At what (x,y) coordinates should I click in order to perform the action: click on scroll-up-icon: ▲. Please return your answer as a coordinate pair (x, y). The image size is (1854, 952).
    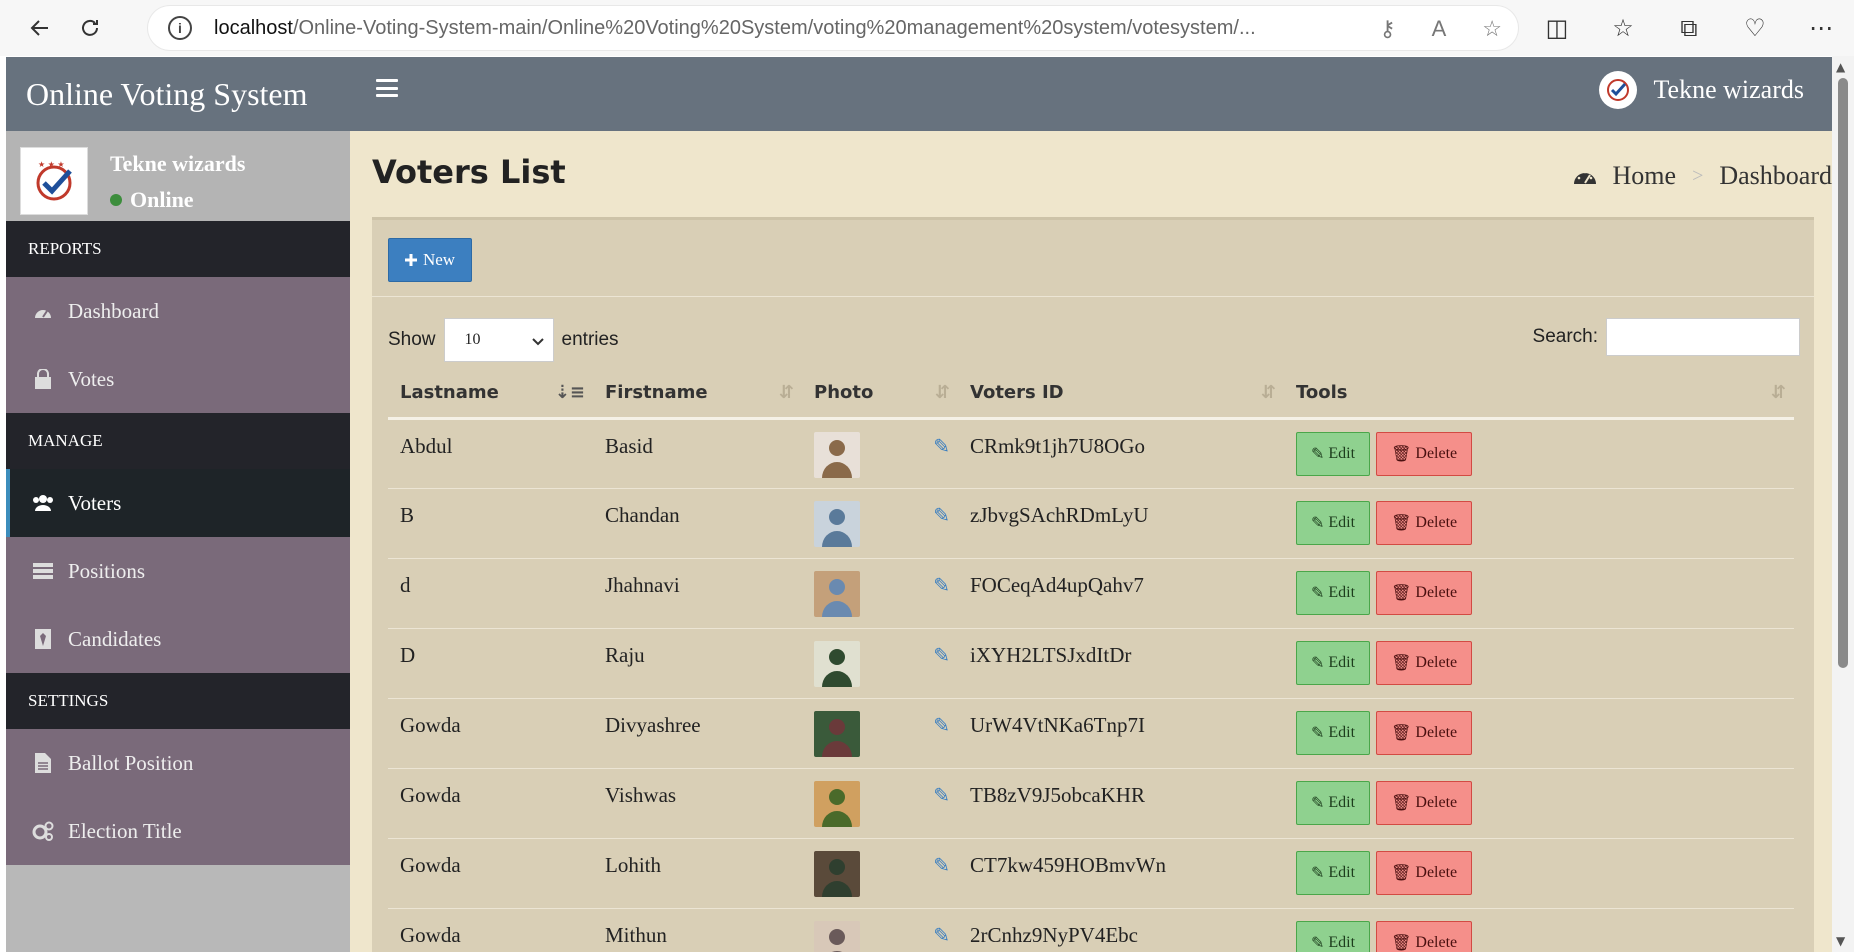
    Looking at the image, I should click on (1840, 67).